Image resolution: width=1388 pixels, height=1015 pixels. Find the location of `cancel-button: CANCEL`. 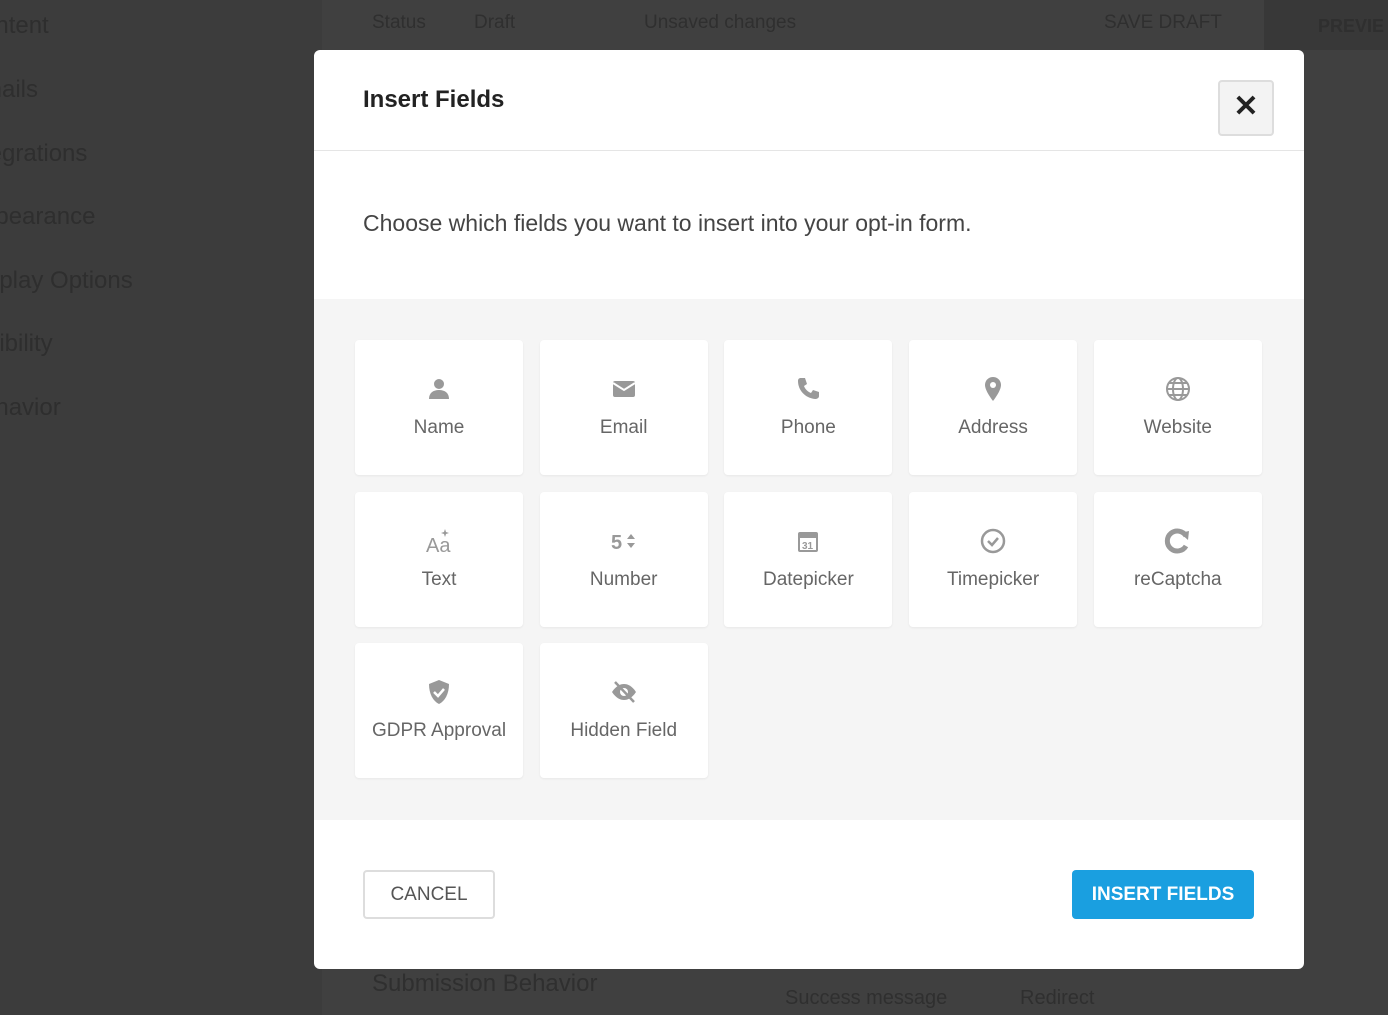

cancel-button: CANCEL is located at coordinates (429, 894).